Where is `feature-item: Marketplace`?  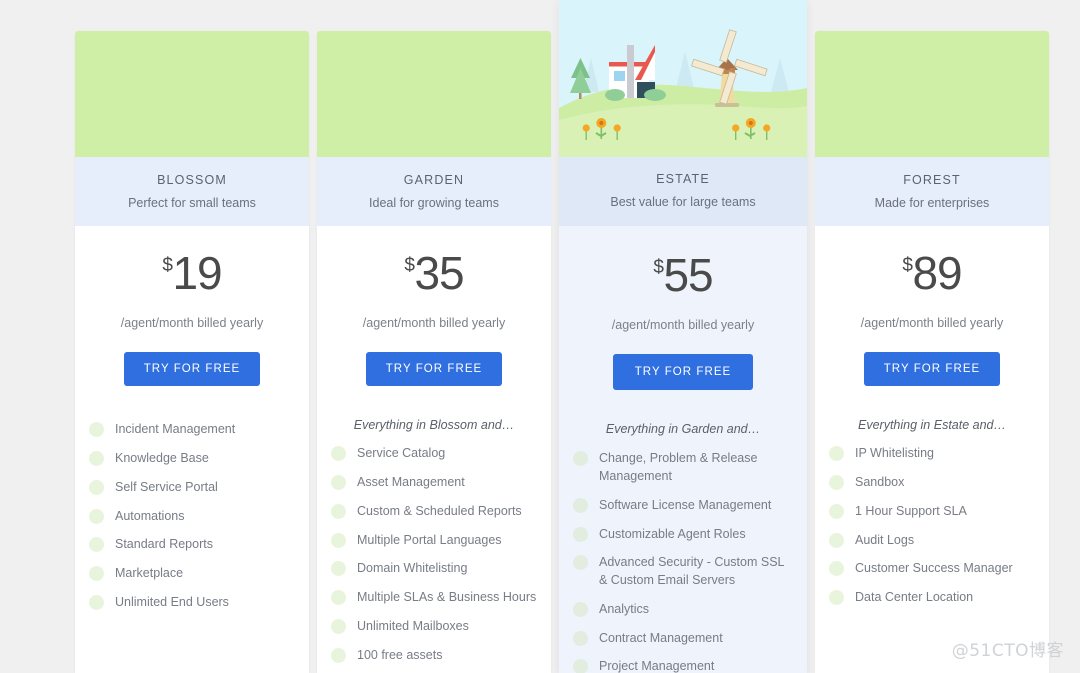 feature-item: Marketplace is located at coordinates (192, 574).